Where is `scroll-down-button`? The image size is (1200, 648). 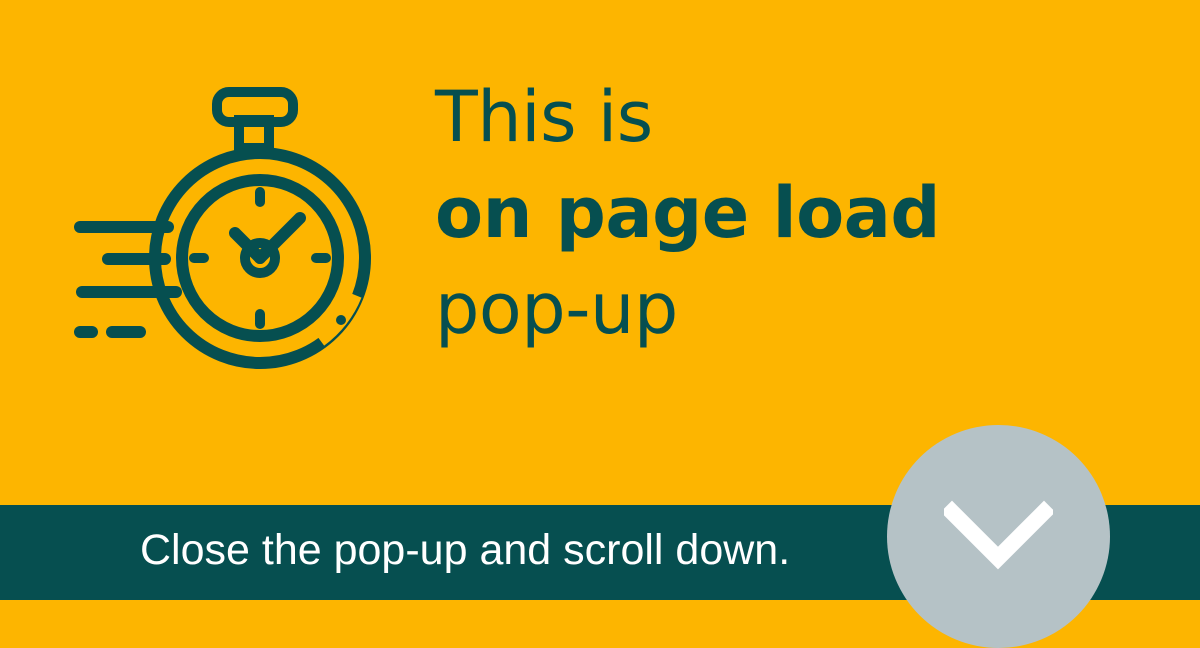 scroll-down-button is located at coordinates (998, 536).